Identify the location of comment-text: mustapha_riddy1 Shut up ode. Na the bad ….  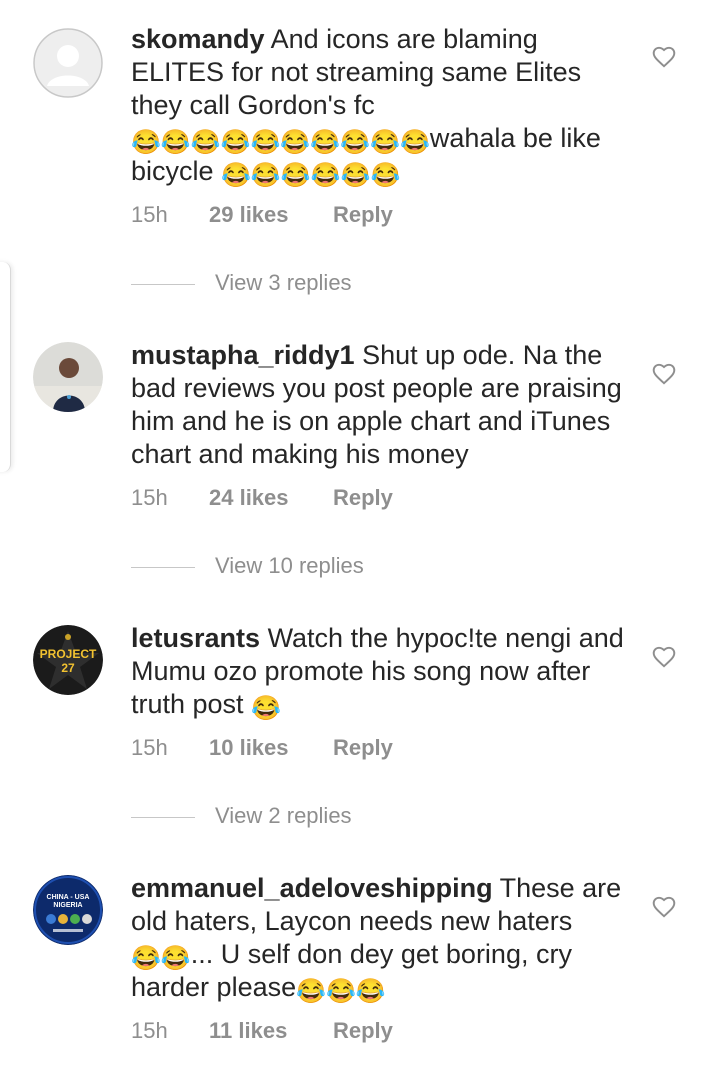
(381, 405).